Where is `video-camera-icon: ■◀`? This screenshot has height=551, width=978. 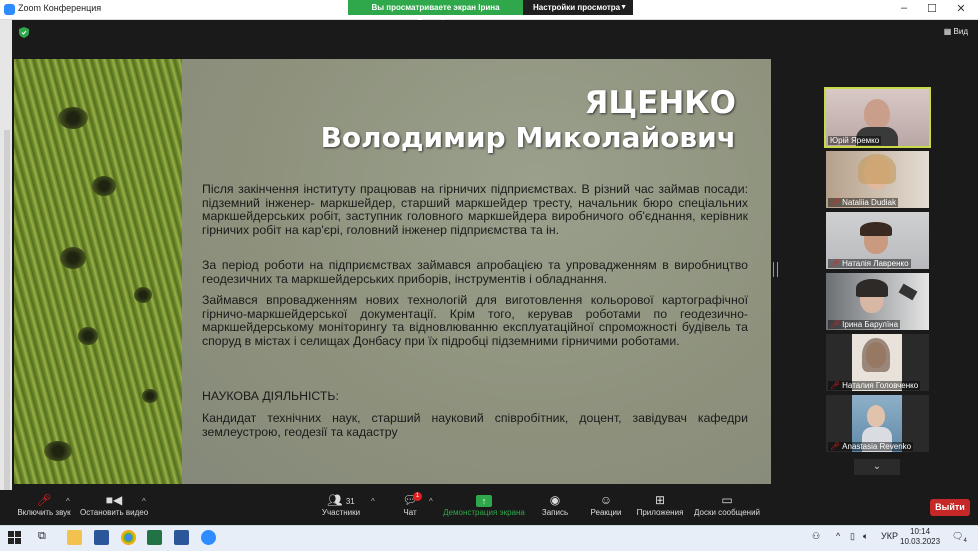 video-camera-icon: ■◀ is located at coordinates (114, 500).